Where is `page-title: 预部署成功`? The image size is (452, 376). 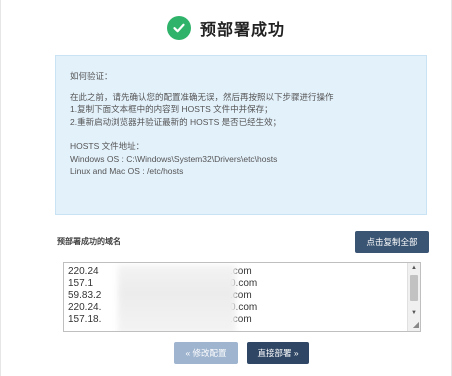
page-title: 预部署成功 is located at coordinates (242, 30).